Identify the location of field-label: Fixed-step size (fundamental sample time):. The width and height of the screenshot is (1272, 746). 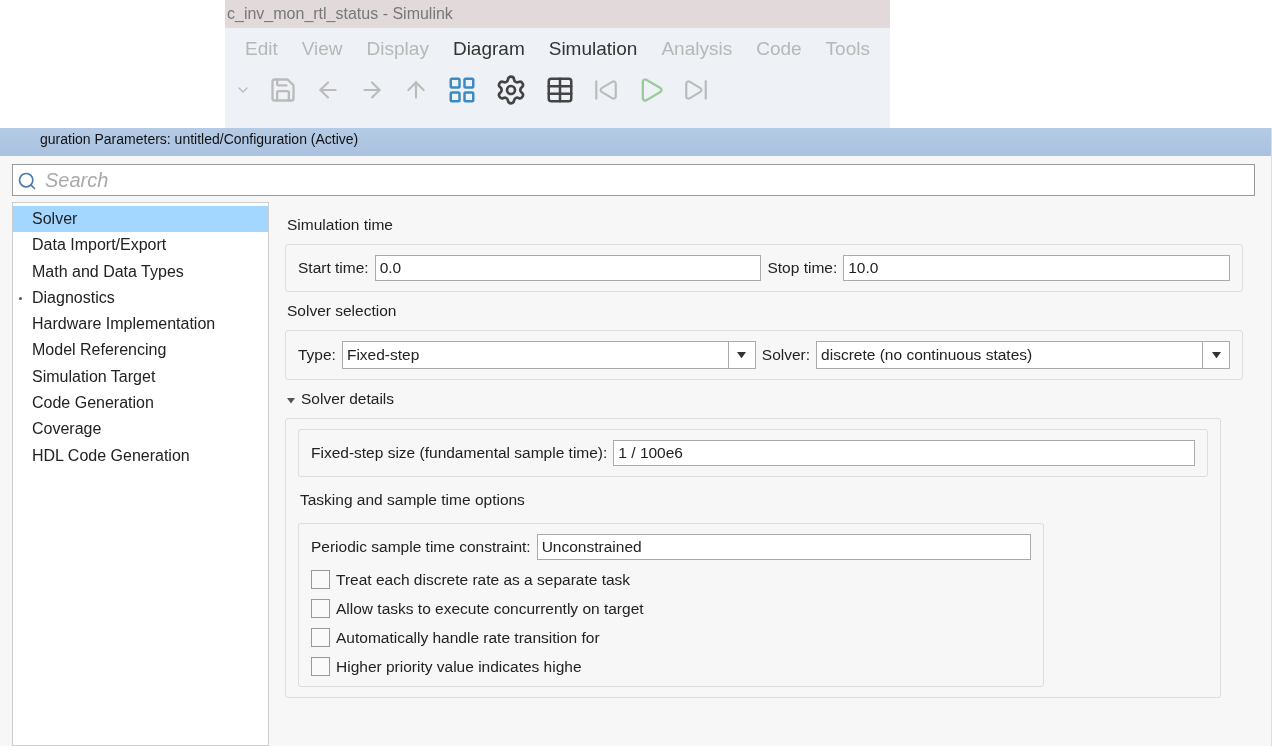
(459, 453).